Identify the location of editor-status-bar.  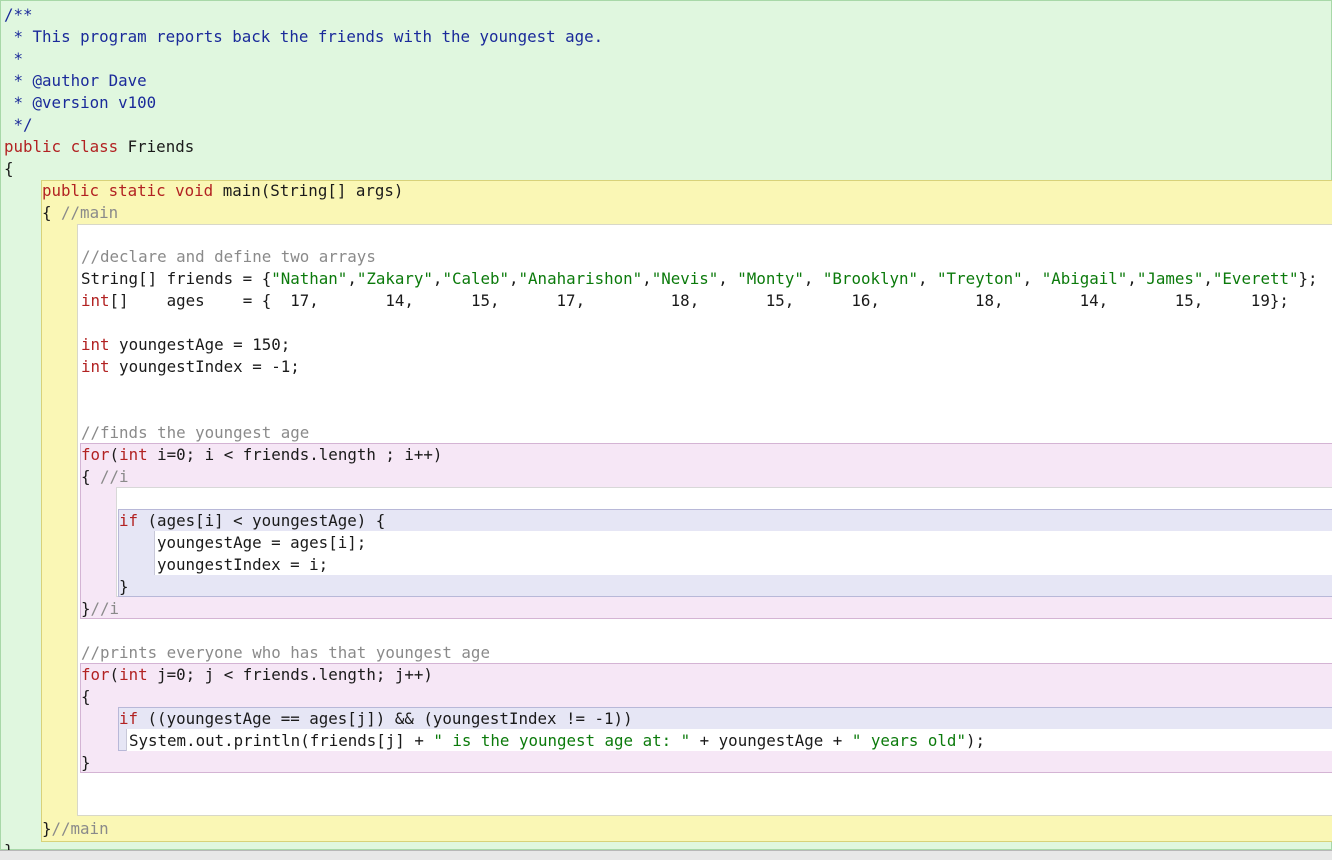
(666, 855).